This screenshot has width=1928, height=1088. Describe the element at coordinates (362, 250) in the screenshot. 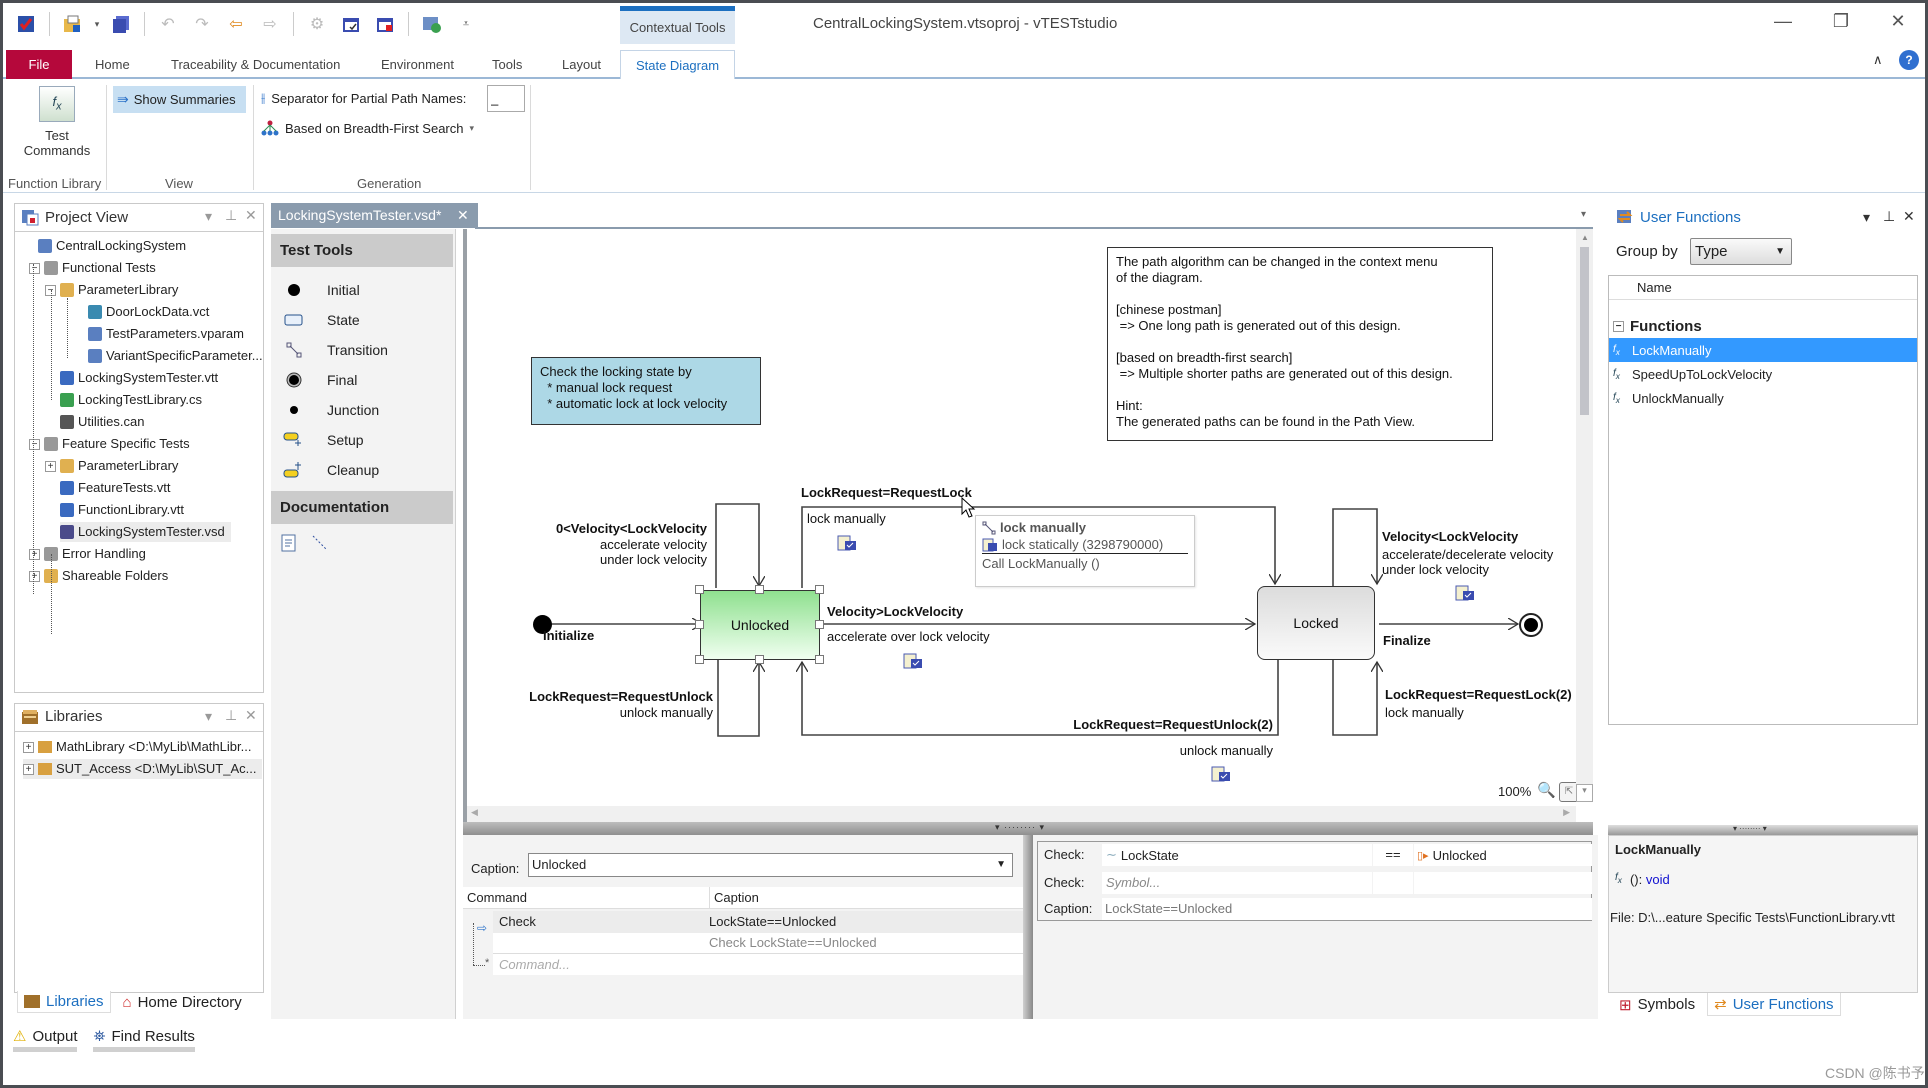

I see `test-tools-header: Test Tools` at that location.